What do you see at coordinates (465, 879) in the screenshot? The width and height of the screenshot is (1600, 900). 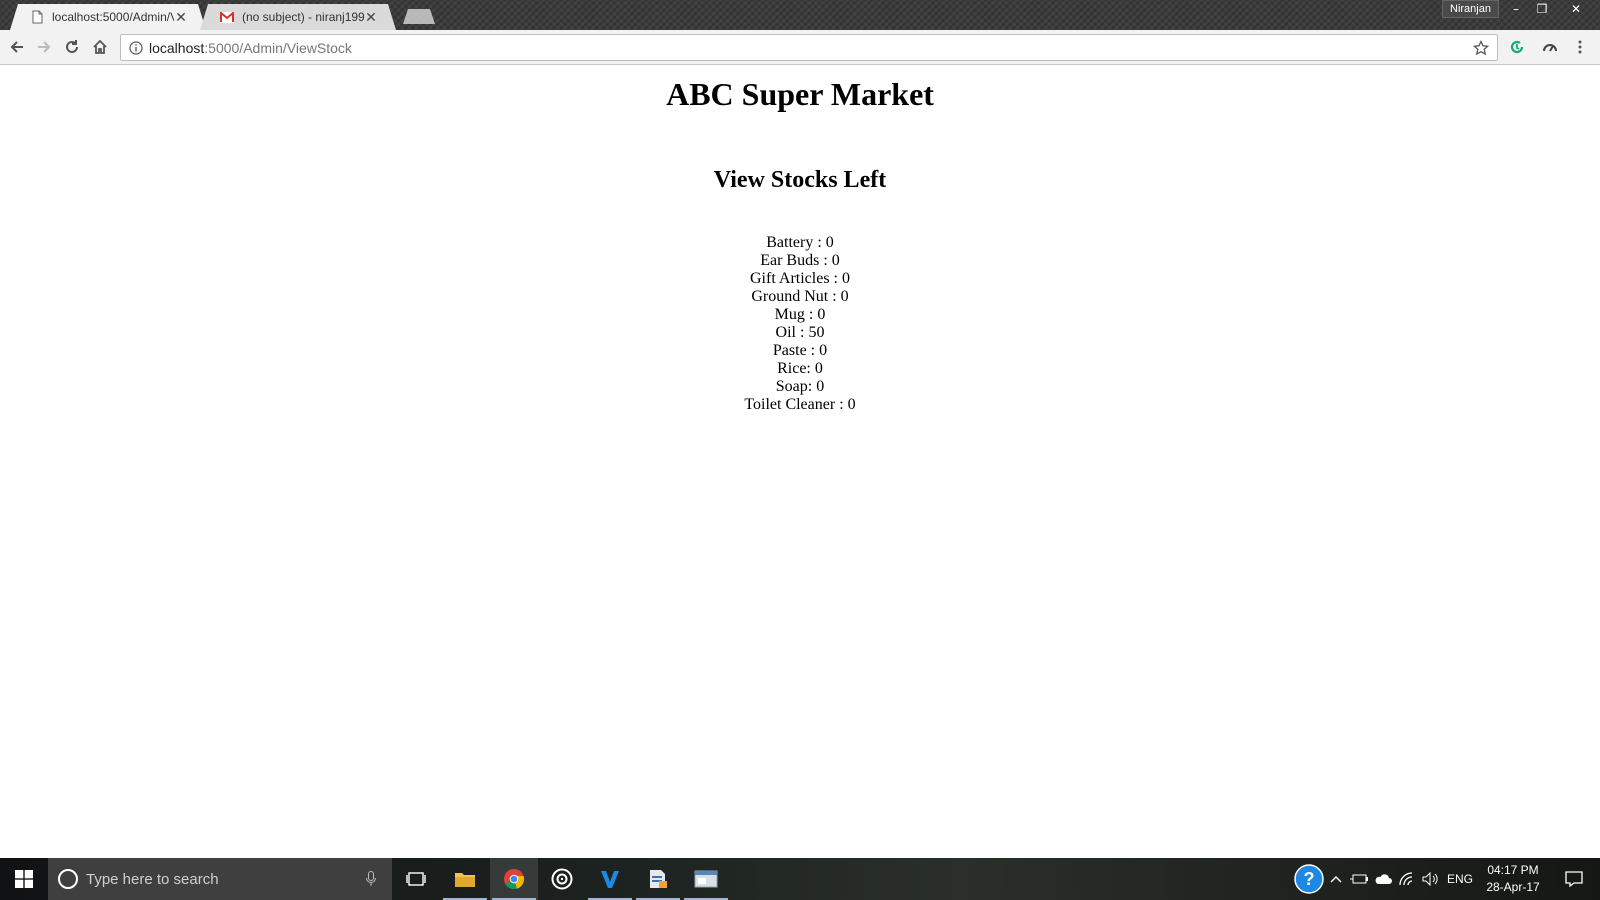 I see `file-explorer-icon` at bounding box center [465, 879].